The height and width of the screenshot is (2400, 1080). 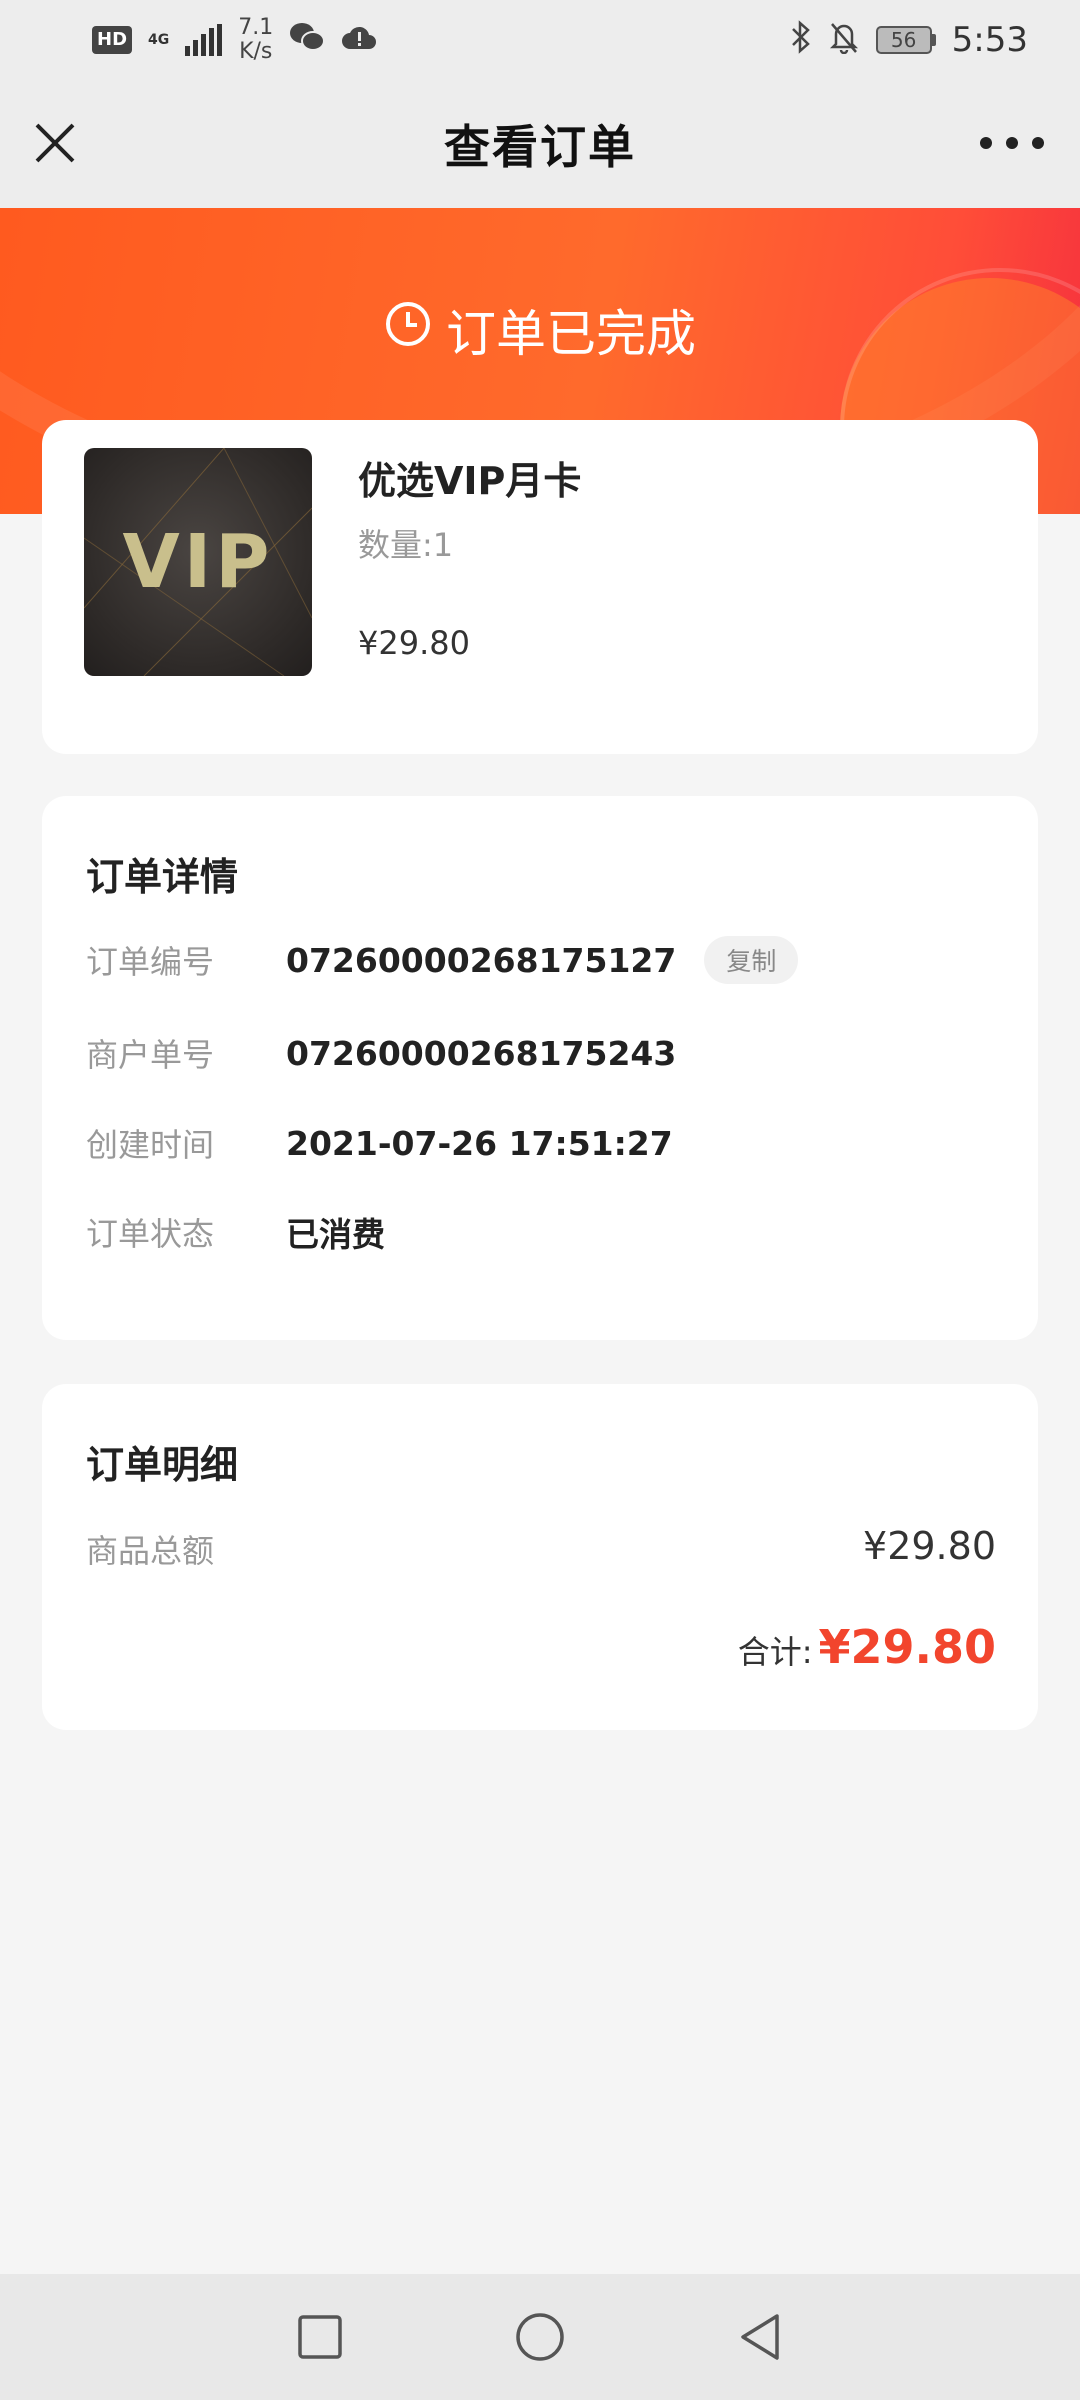 I want to click on mute-bell-icon, so click(x=844, y=40).